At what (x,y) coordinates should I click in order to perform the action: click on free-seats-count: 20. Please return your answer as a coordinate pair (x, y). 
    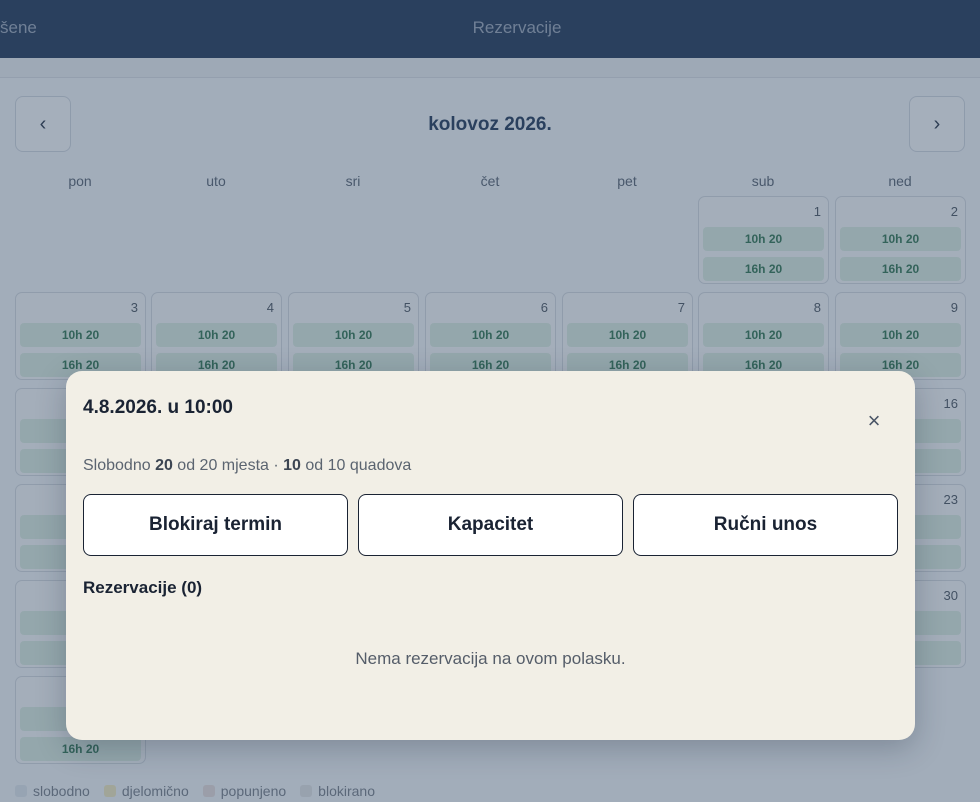
    Looking at the image, I should click on (164, 465).